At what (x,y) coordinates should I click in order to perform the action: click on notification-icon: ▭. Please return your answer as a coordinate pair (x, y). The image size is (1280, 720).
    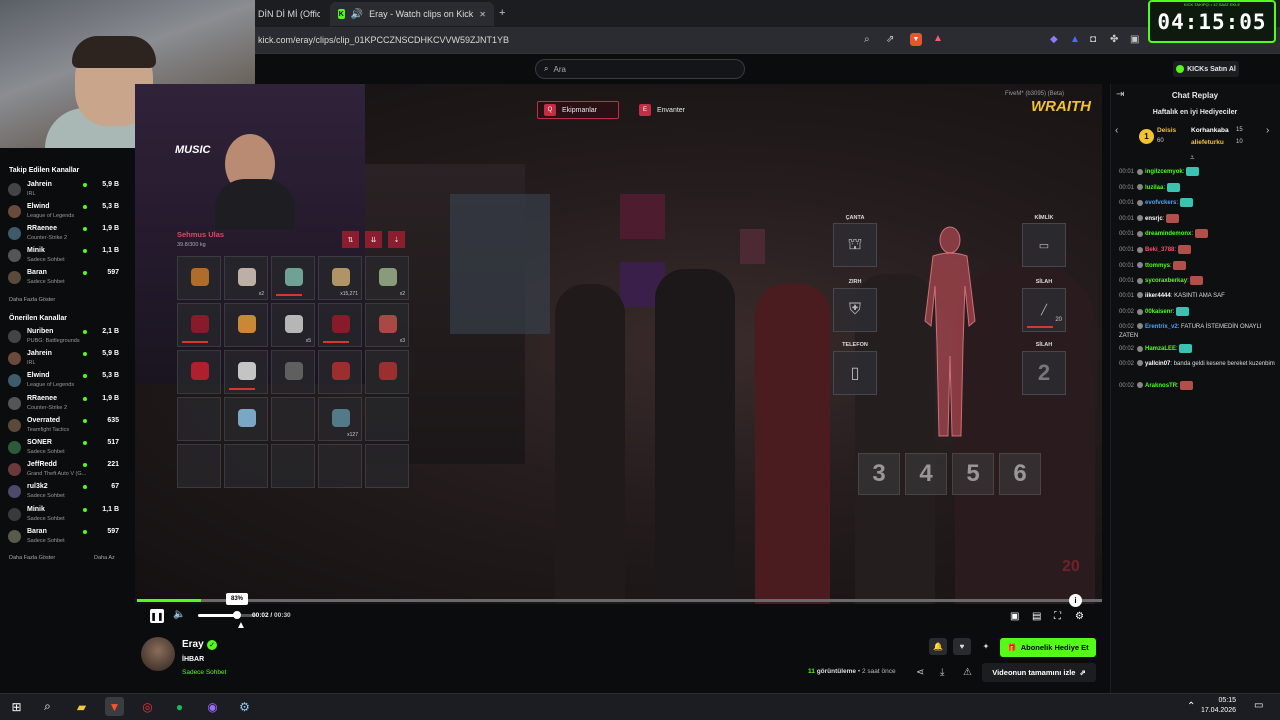
    Looking at the image, I should click on (1258, 705).